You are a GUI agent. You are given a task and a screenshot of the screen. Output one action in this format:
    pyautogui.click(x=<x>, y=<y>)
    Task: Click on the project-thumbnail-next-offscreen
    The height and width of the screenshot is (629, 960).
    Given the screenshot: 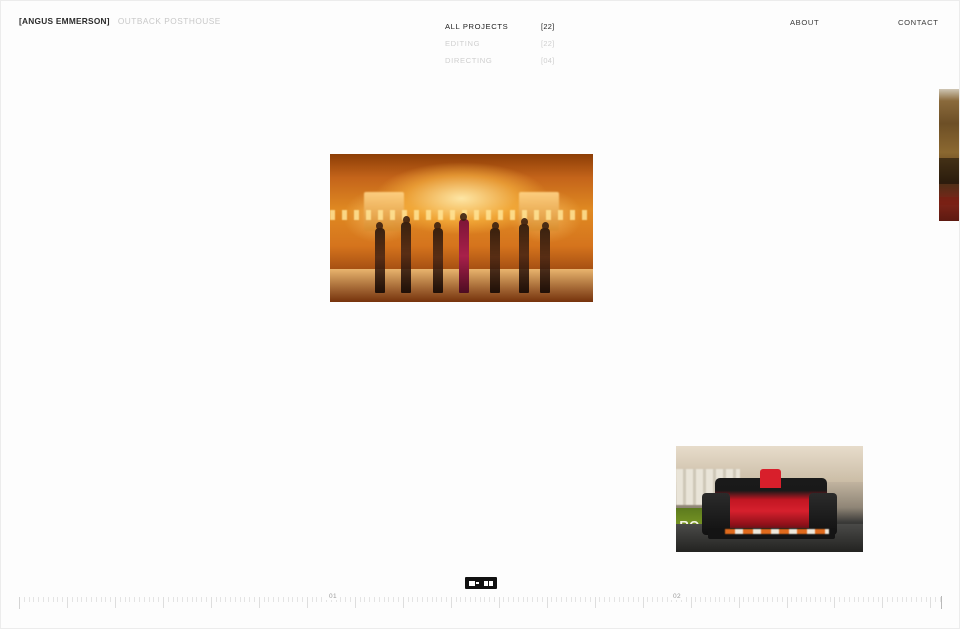 What is the action you would take?
    pyautogui.click(x=949, y=155)
    